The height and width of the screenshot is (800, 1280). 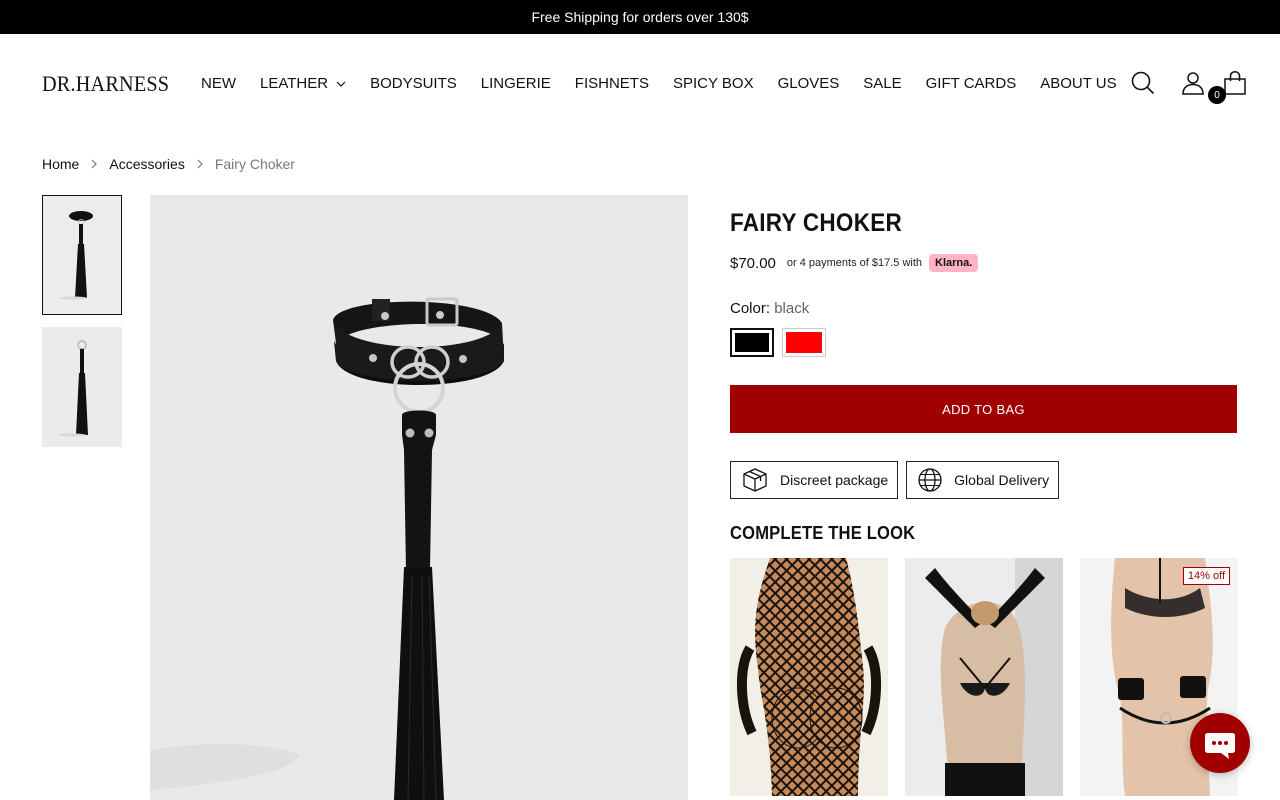 I want to click on swatch-black, so click(x=752, y=342).